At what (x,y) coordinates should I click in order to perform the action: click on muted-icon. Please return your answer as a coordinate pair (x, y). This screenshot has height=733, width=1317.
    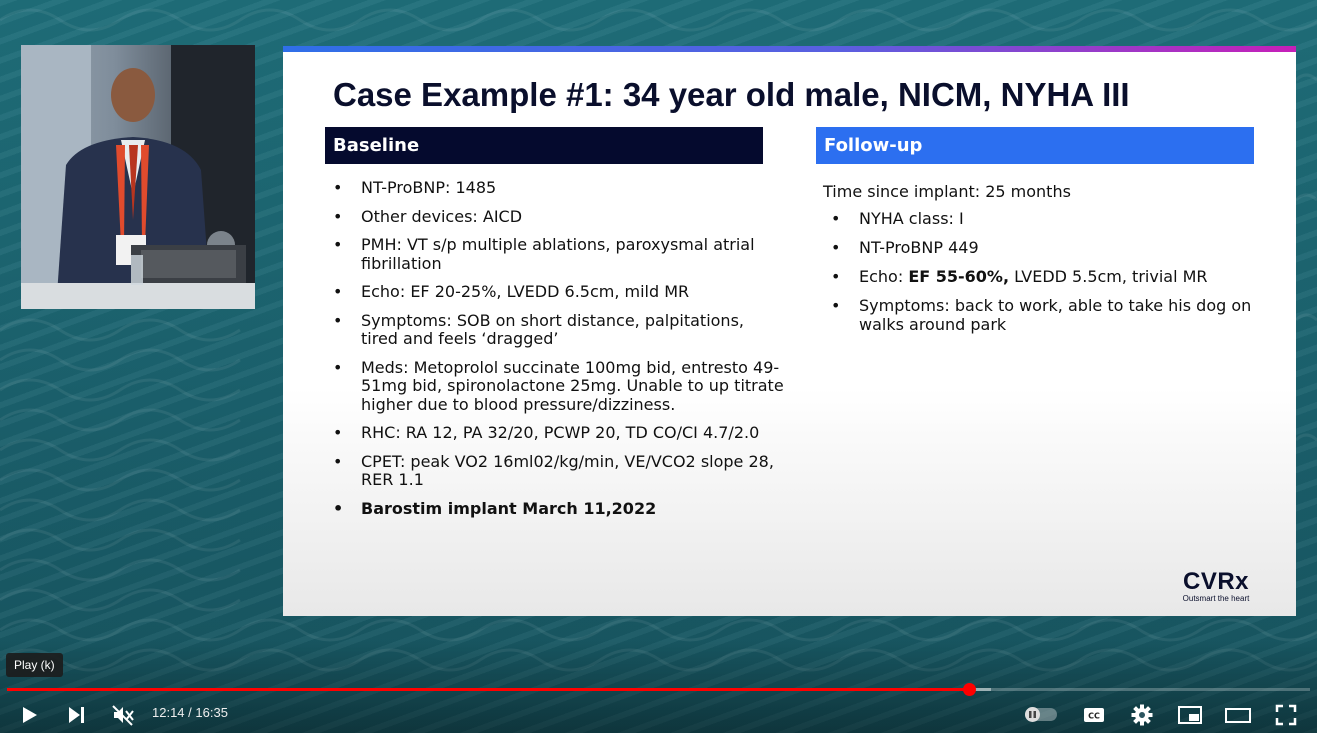
    Looking at the image, I should click on (123, 715).